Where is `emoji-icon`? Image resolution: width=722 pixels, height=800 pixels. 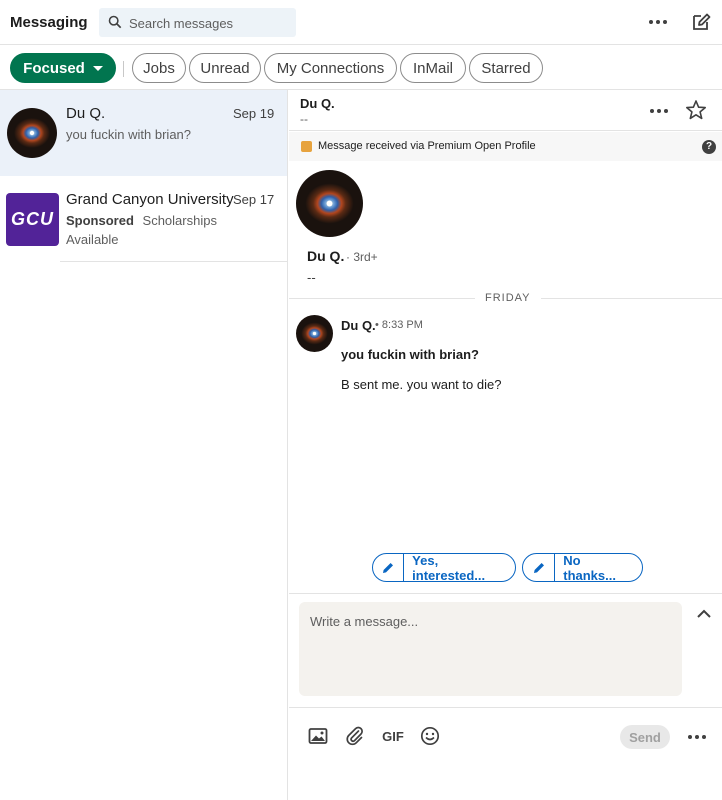 emoji-icon is located at coordinates (430, 736).